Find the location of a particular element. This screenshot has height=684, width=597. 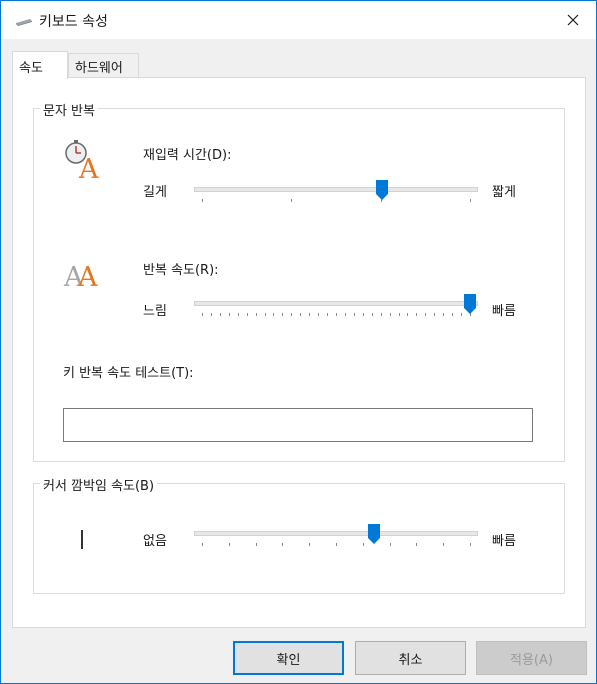

repeat-rate-icon: A A is located at coordinates (84, 275).